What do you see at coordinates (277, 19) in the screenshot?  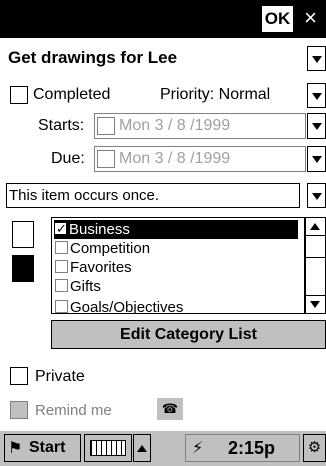 I see `ok-button: OK` at bounding box center [277, 19].